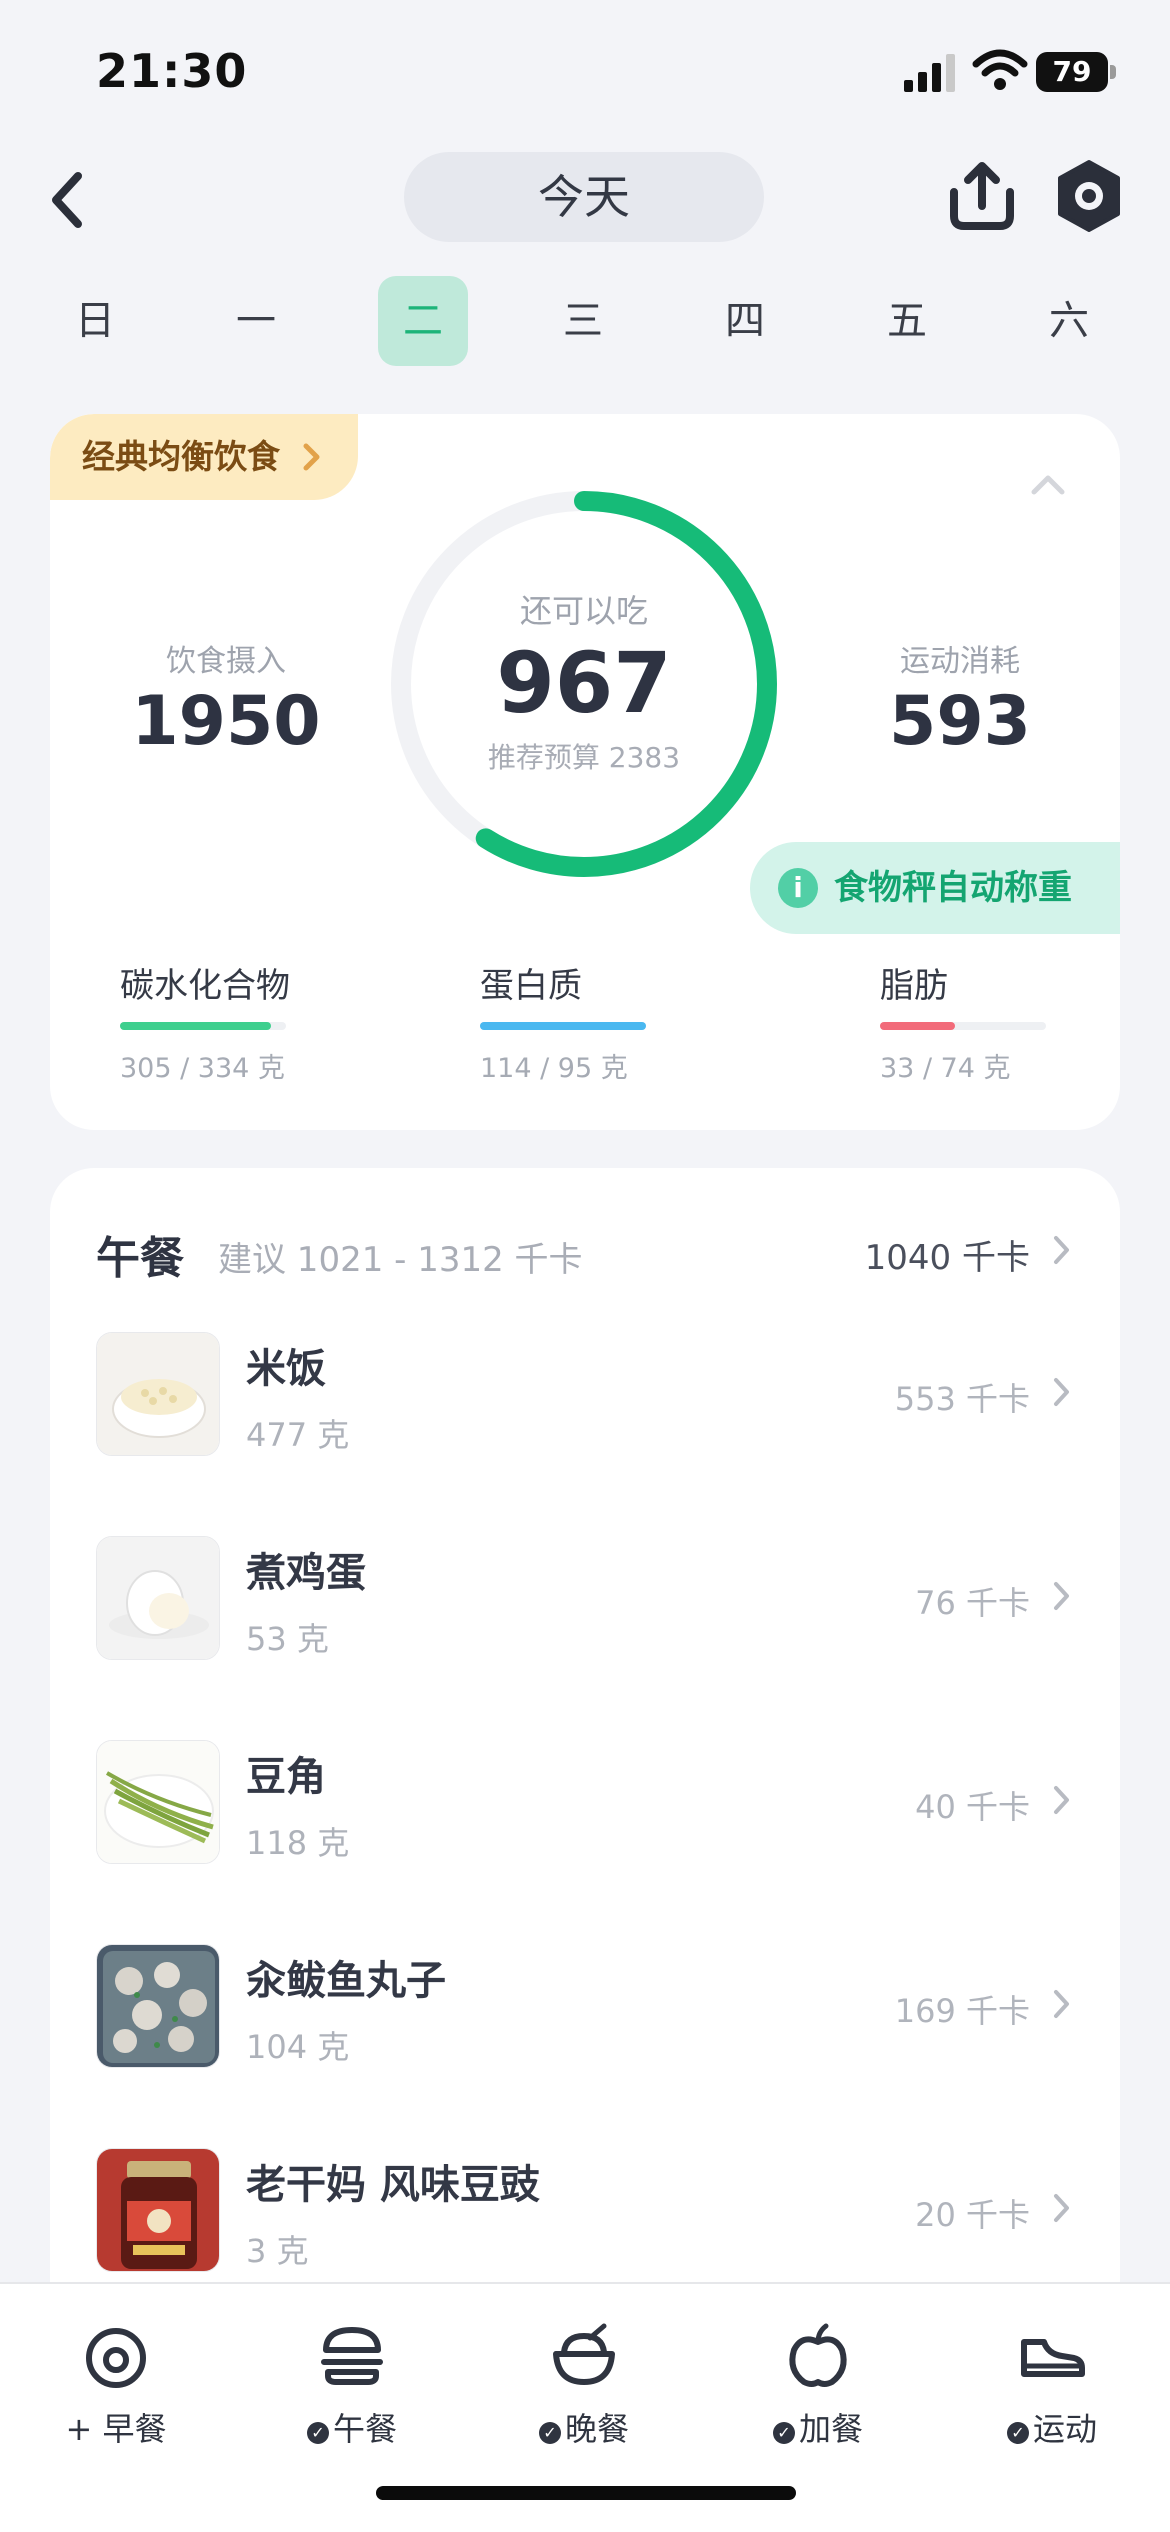 The height and width of the screenshot is (2532, 1170). I want to click on food-kcal: 76 千卡, so click(972, 1603).